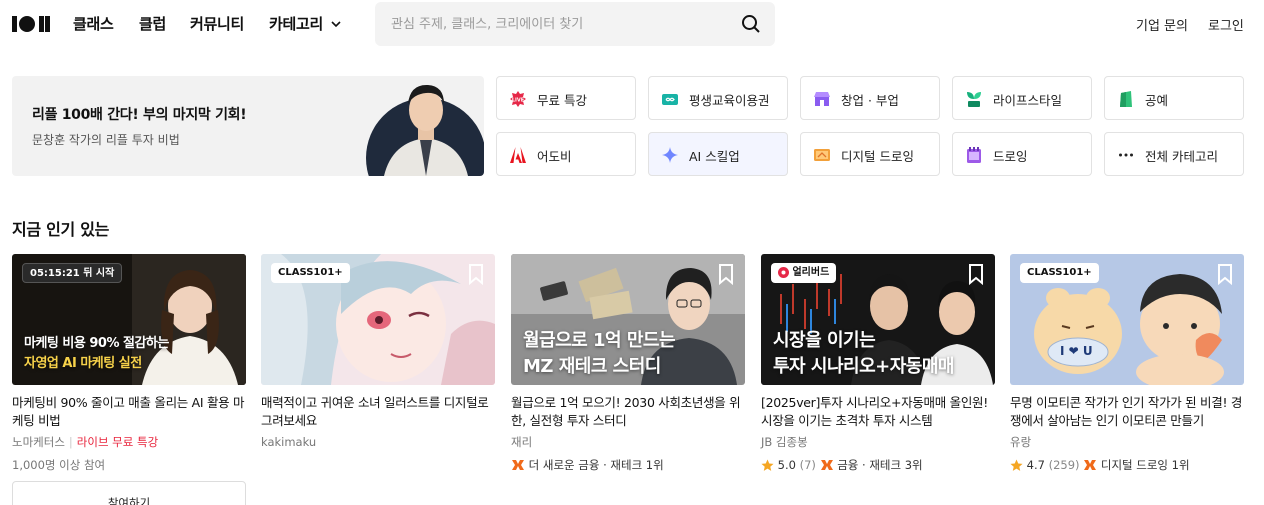 The width and height of the screenshot is (1264, 505). I want to click on search-box, so click(575, 24).